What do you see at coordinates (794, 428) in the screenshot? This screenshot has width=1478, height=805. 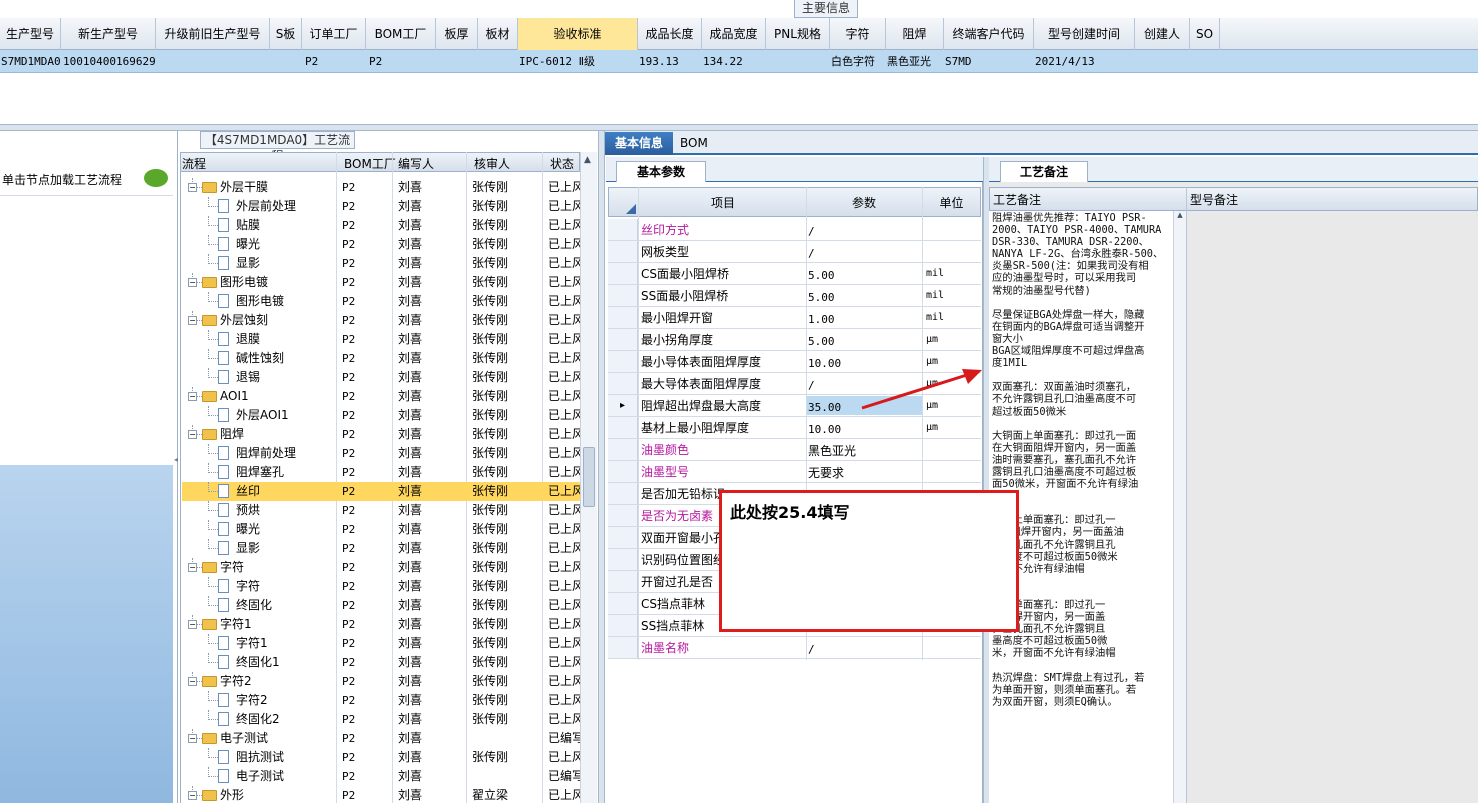 I see `params-row: 基材上最小阻焊厚度 10.00 μm` at bounding box center [794, 428].